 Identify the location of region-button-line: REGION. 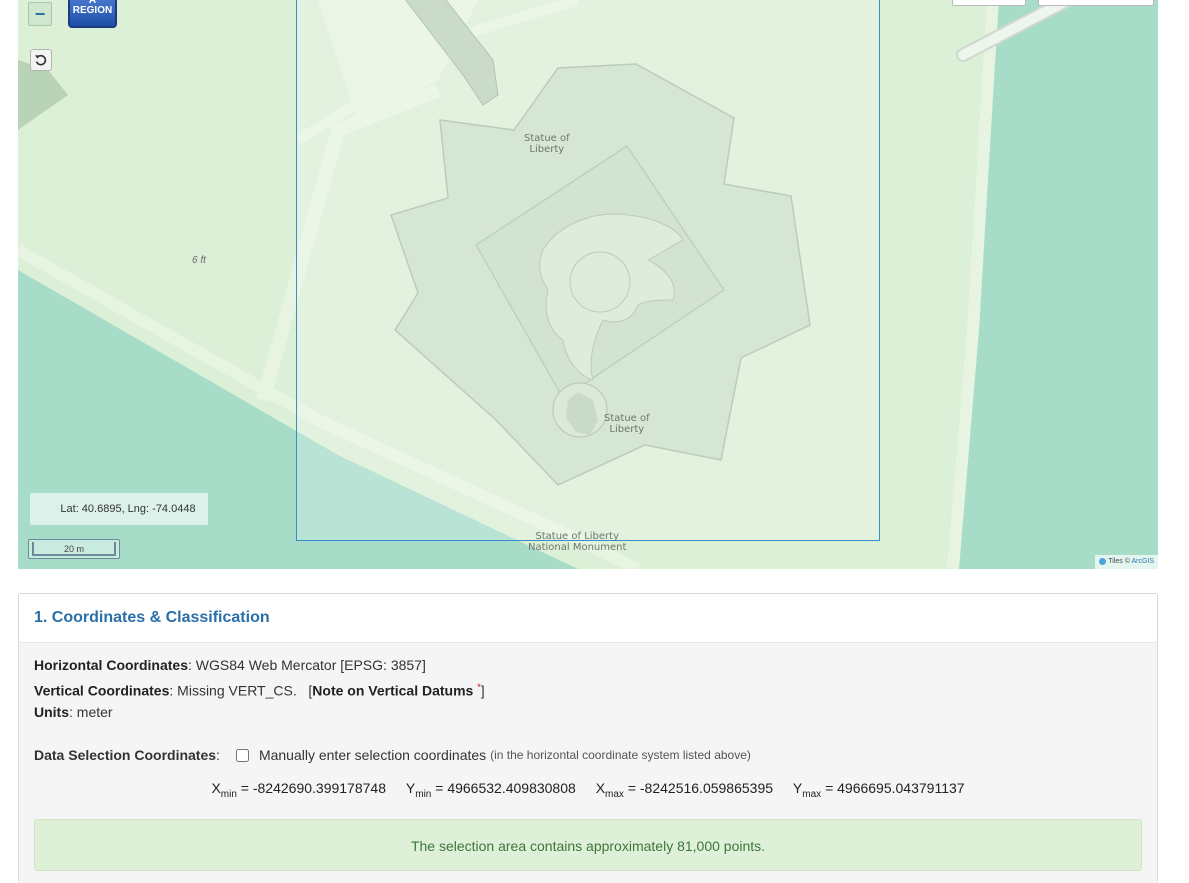
(92, 10).